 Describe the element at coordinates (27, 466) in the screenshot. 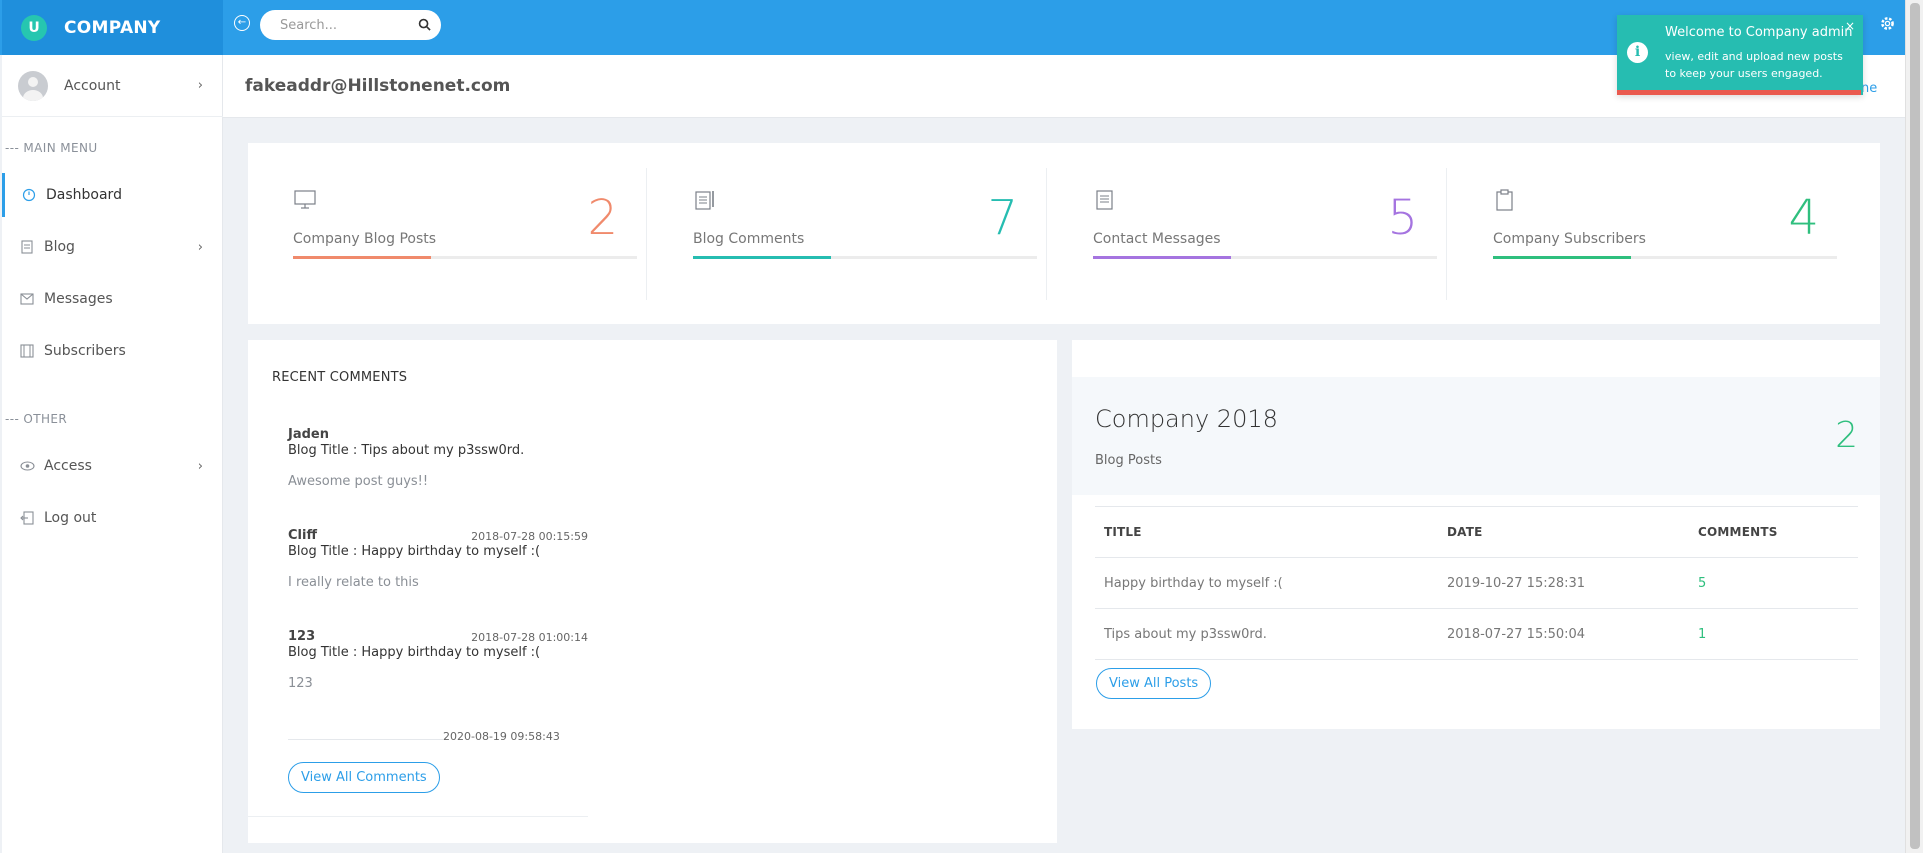

I see `eye-icon` at that location.